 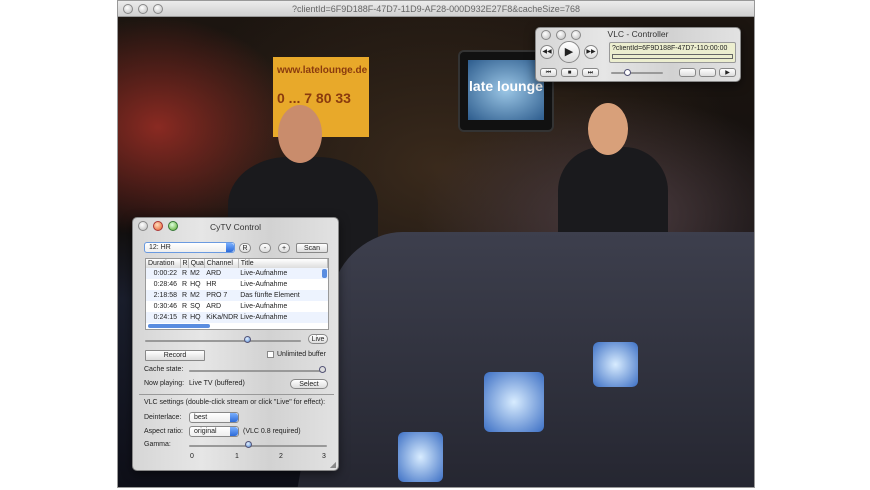 I want to click on position-bar, so click(x=672, y=56).